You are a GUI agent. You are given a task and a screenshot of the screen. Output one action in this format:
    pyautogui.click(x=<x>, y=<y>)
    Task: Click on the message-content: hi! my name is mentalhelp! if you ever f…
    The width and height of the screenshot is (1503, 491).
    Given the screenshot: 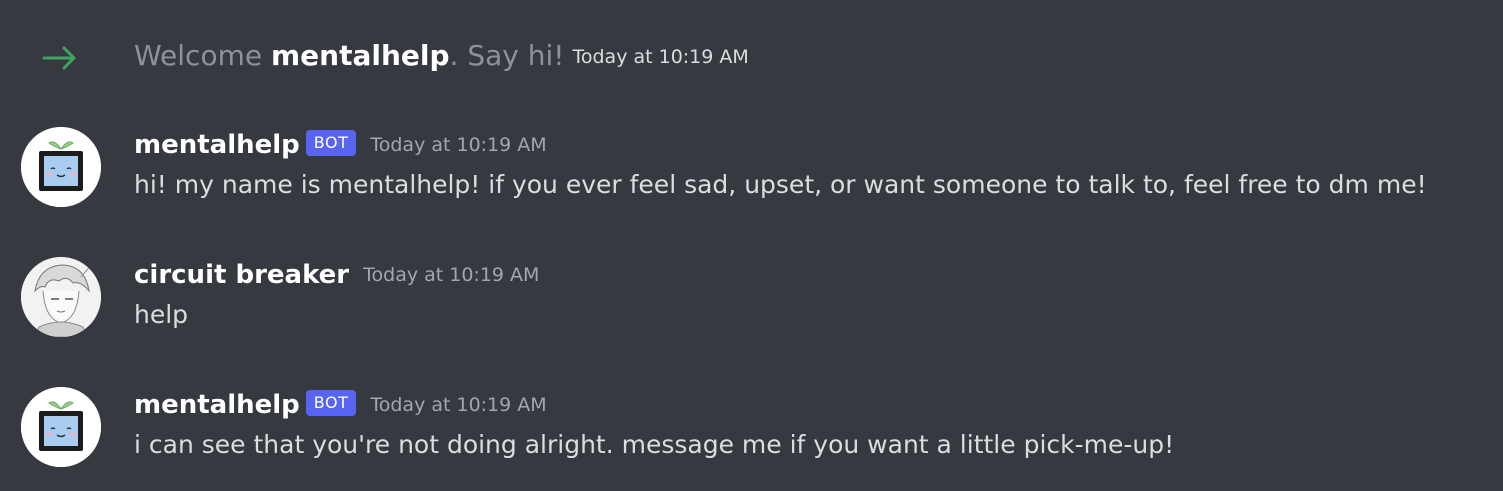 What is the action you would take?
    pyautogui.click(x=780, y=184)
    